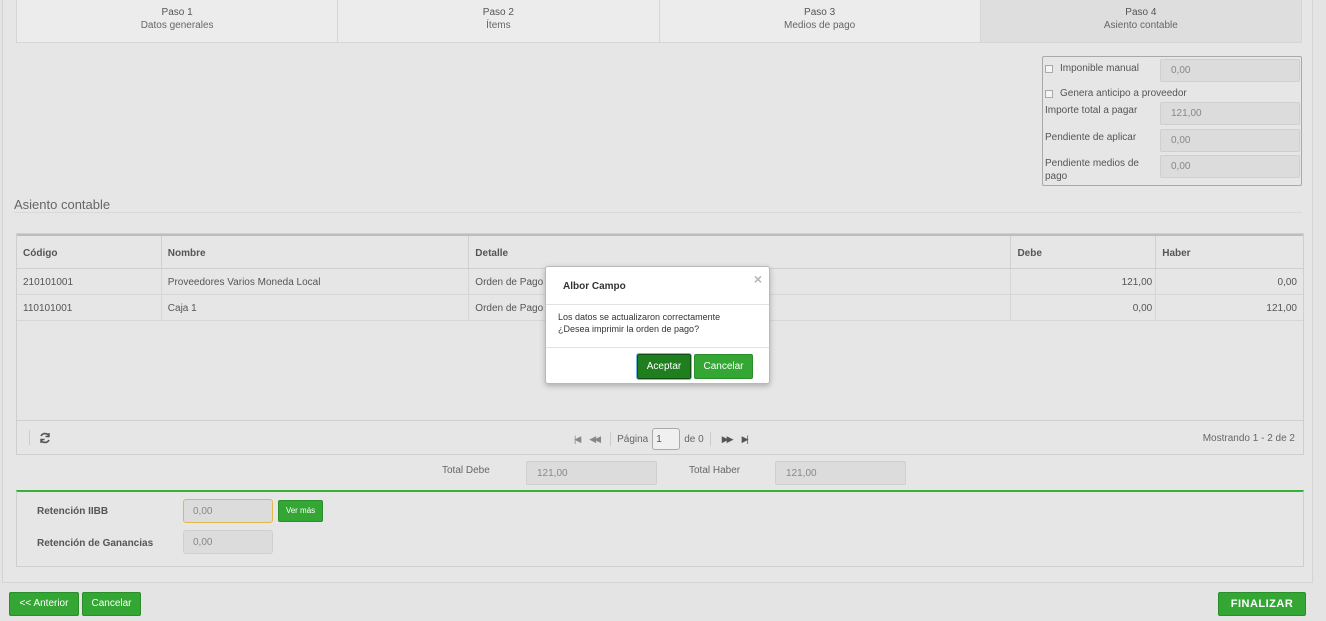 This screenshot has width=1326, height=621. I want to click on imponible-input, so click(1230, 70).